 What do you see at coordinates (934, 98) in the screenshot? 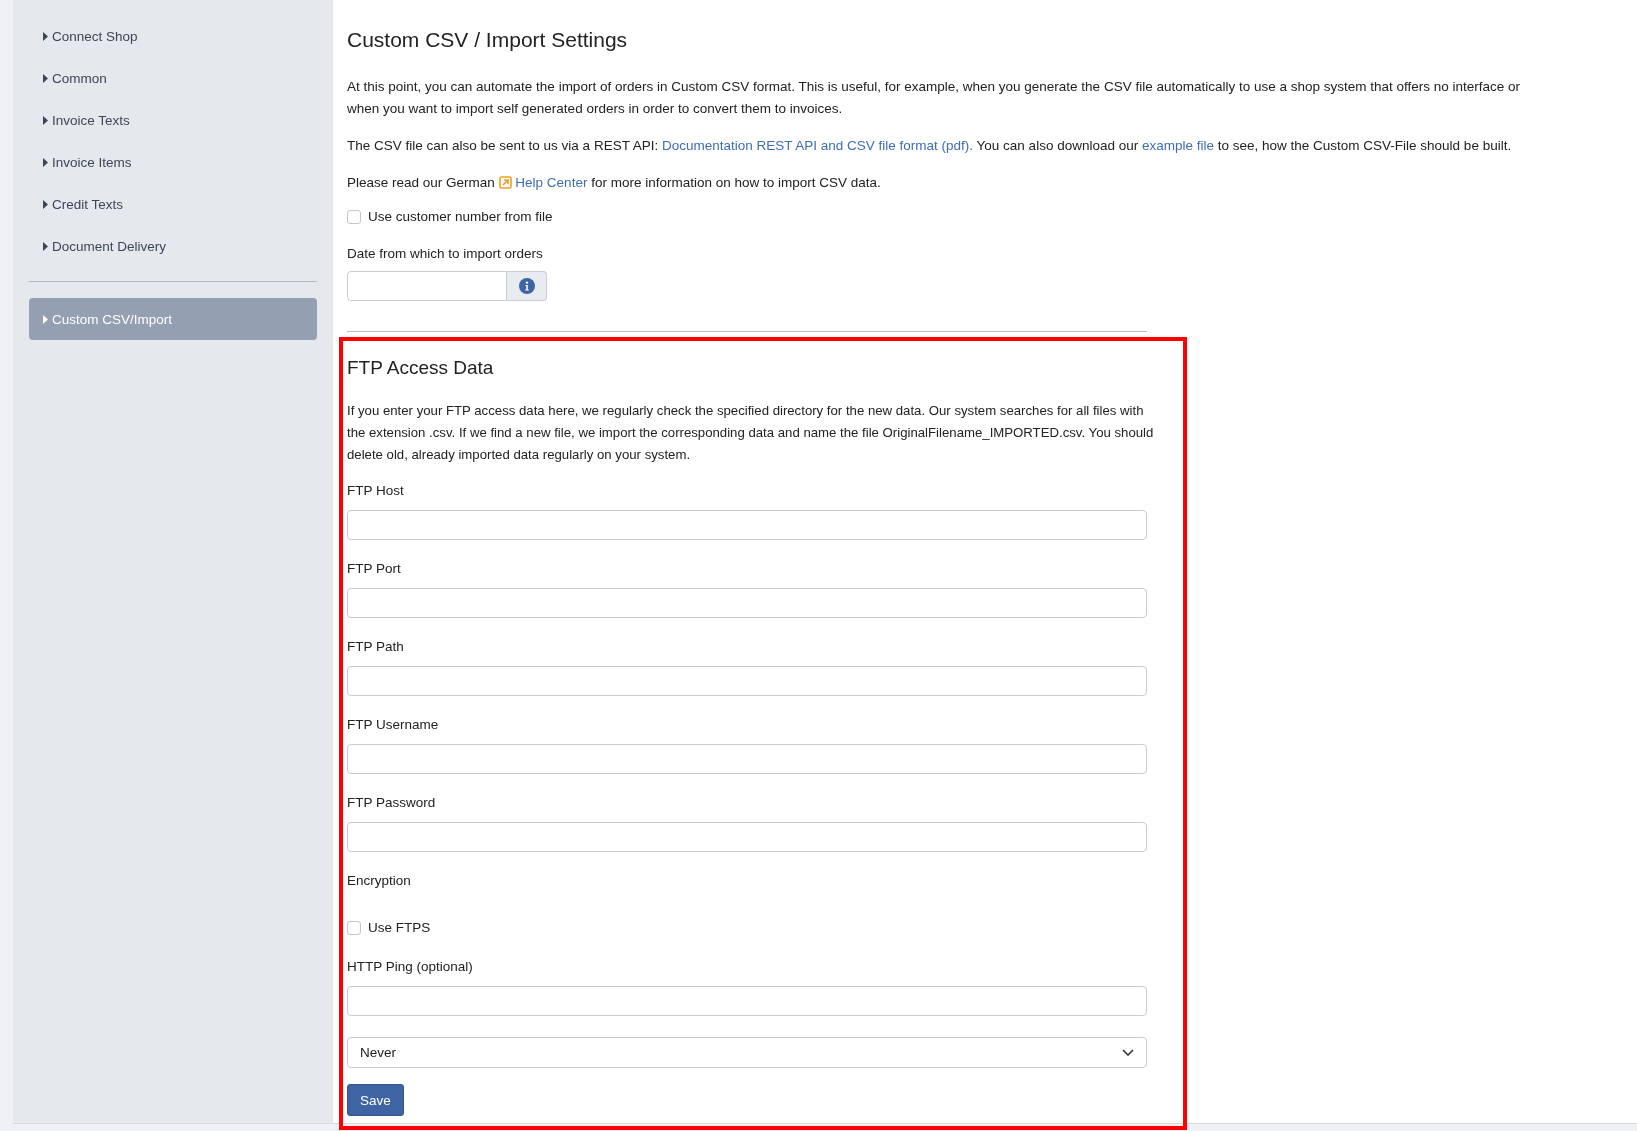
I see `paragraph: At this point, you can automate the import of orders in Custom CSV format. This is useful, for example, when you generate the CSV file automatically to use a shop system that offers no interface or when you want to import self generated orders in order to convert them to invoices.` at bounding box center [934, 98].